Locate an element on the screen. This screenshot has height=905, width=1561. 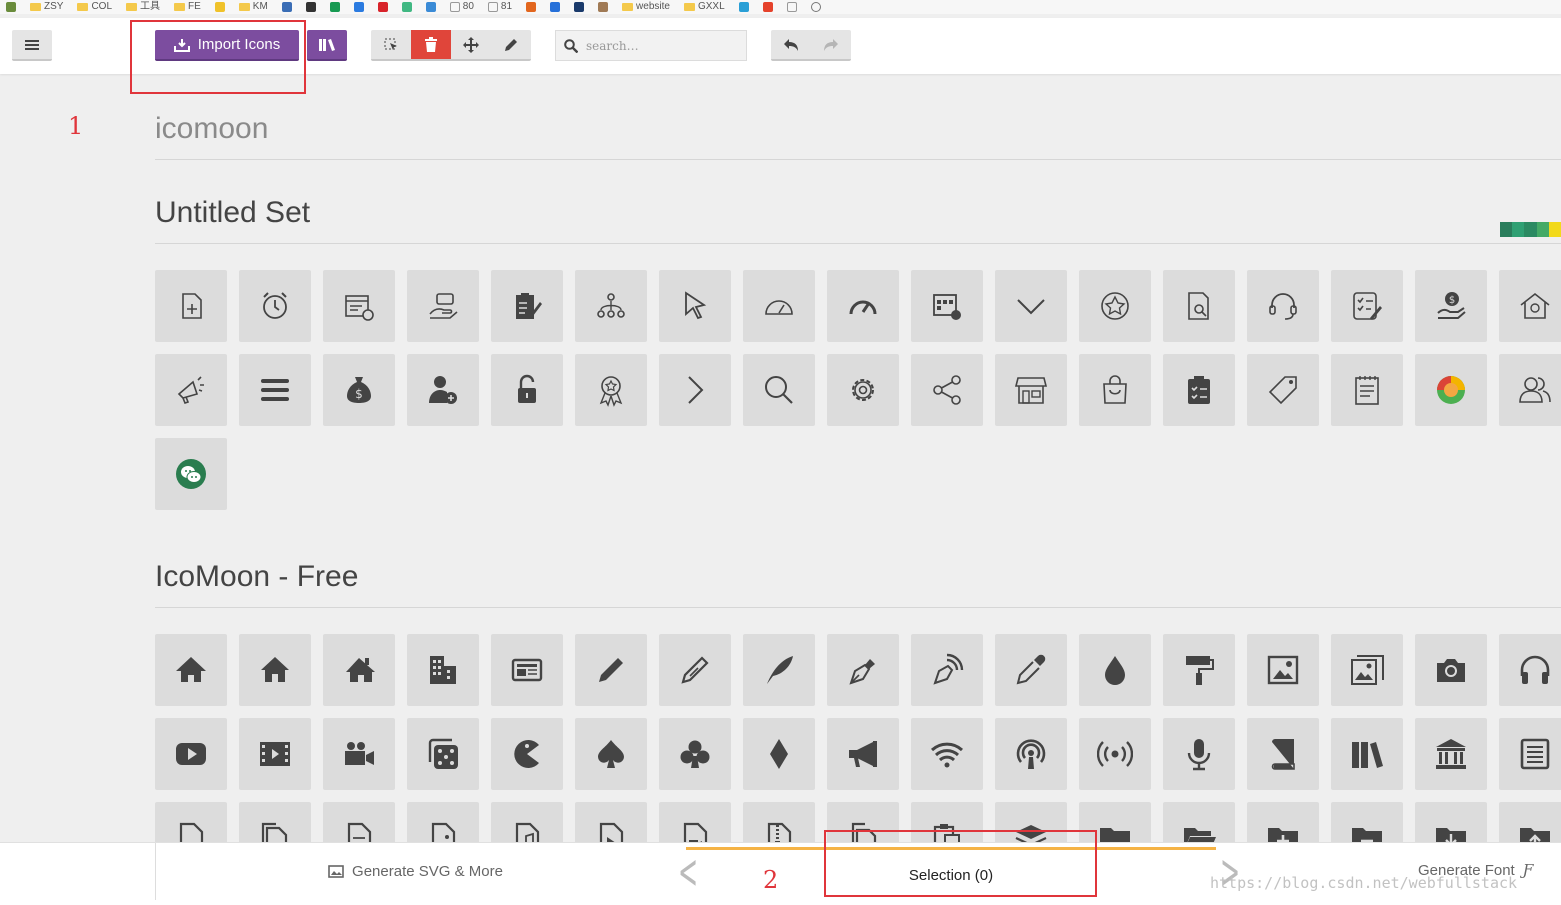
select-tool-button is located at coordinates (391, 44).